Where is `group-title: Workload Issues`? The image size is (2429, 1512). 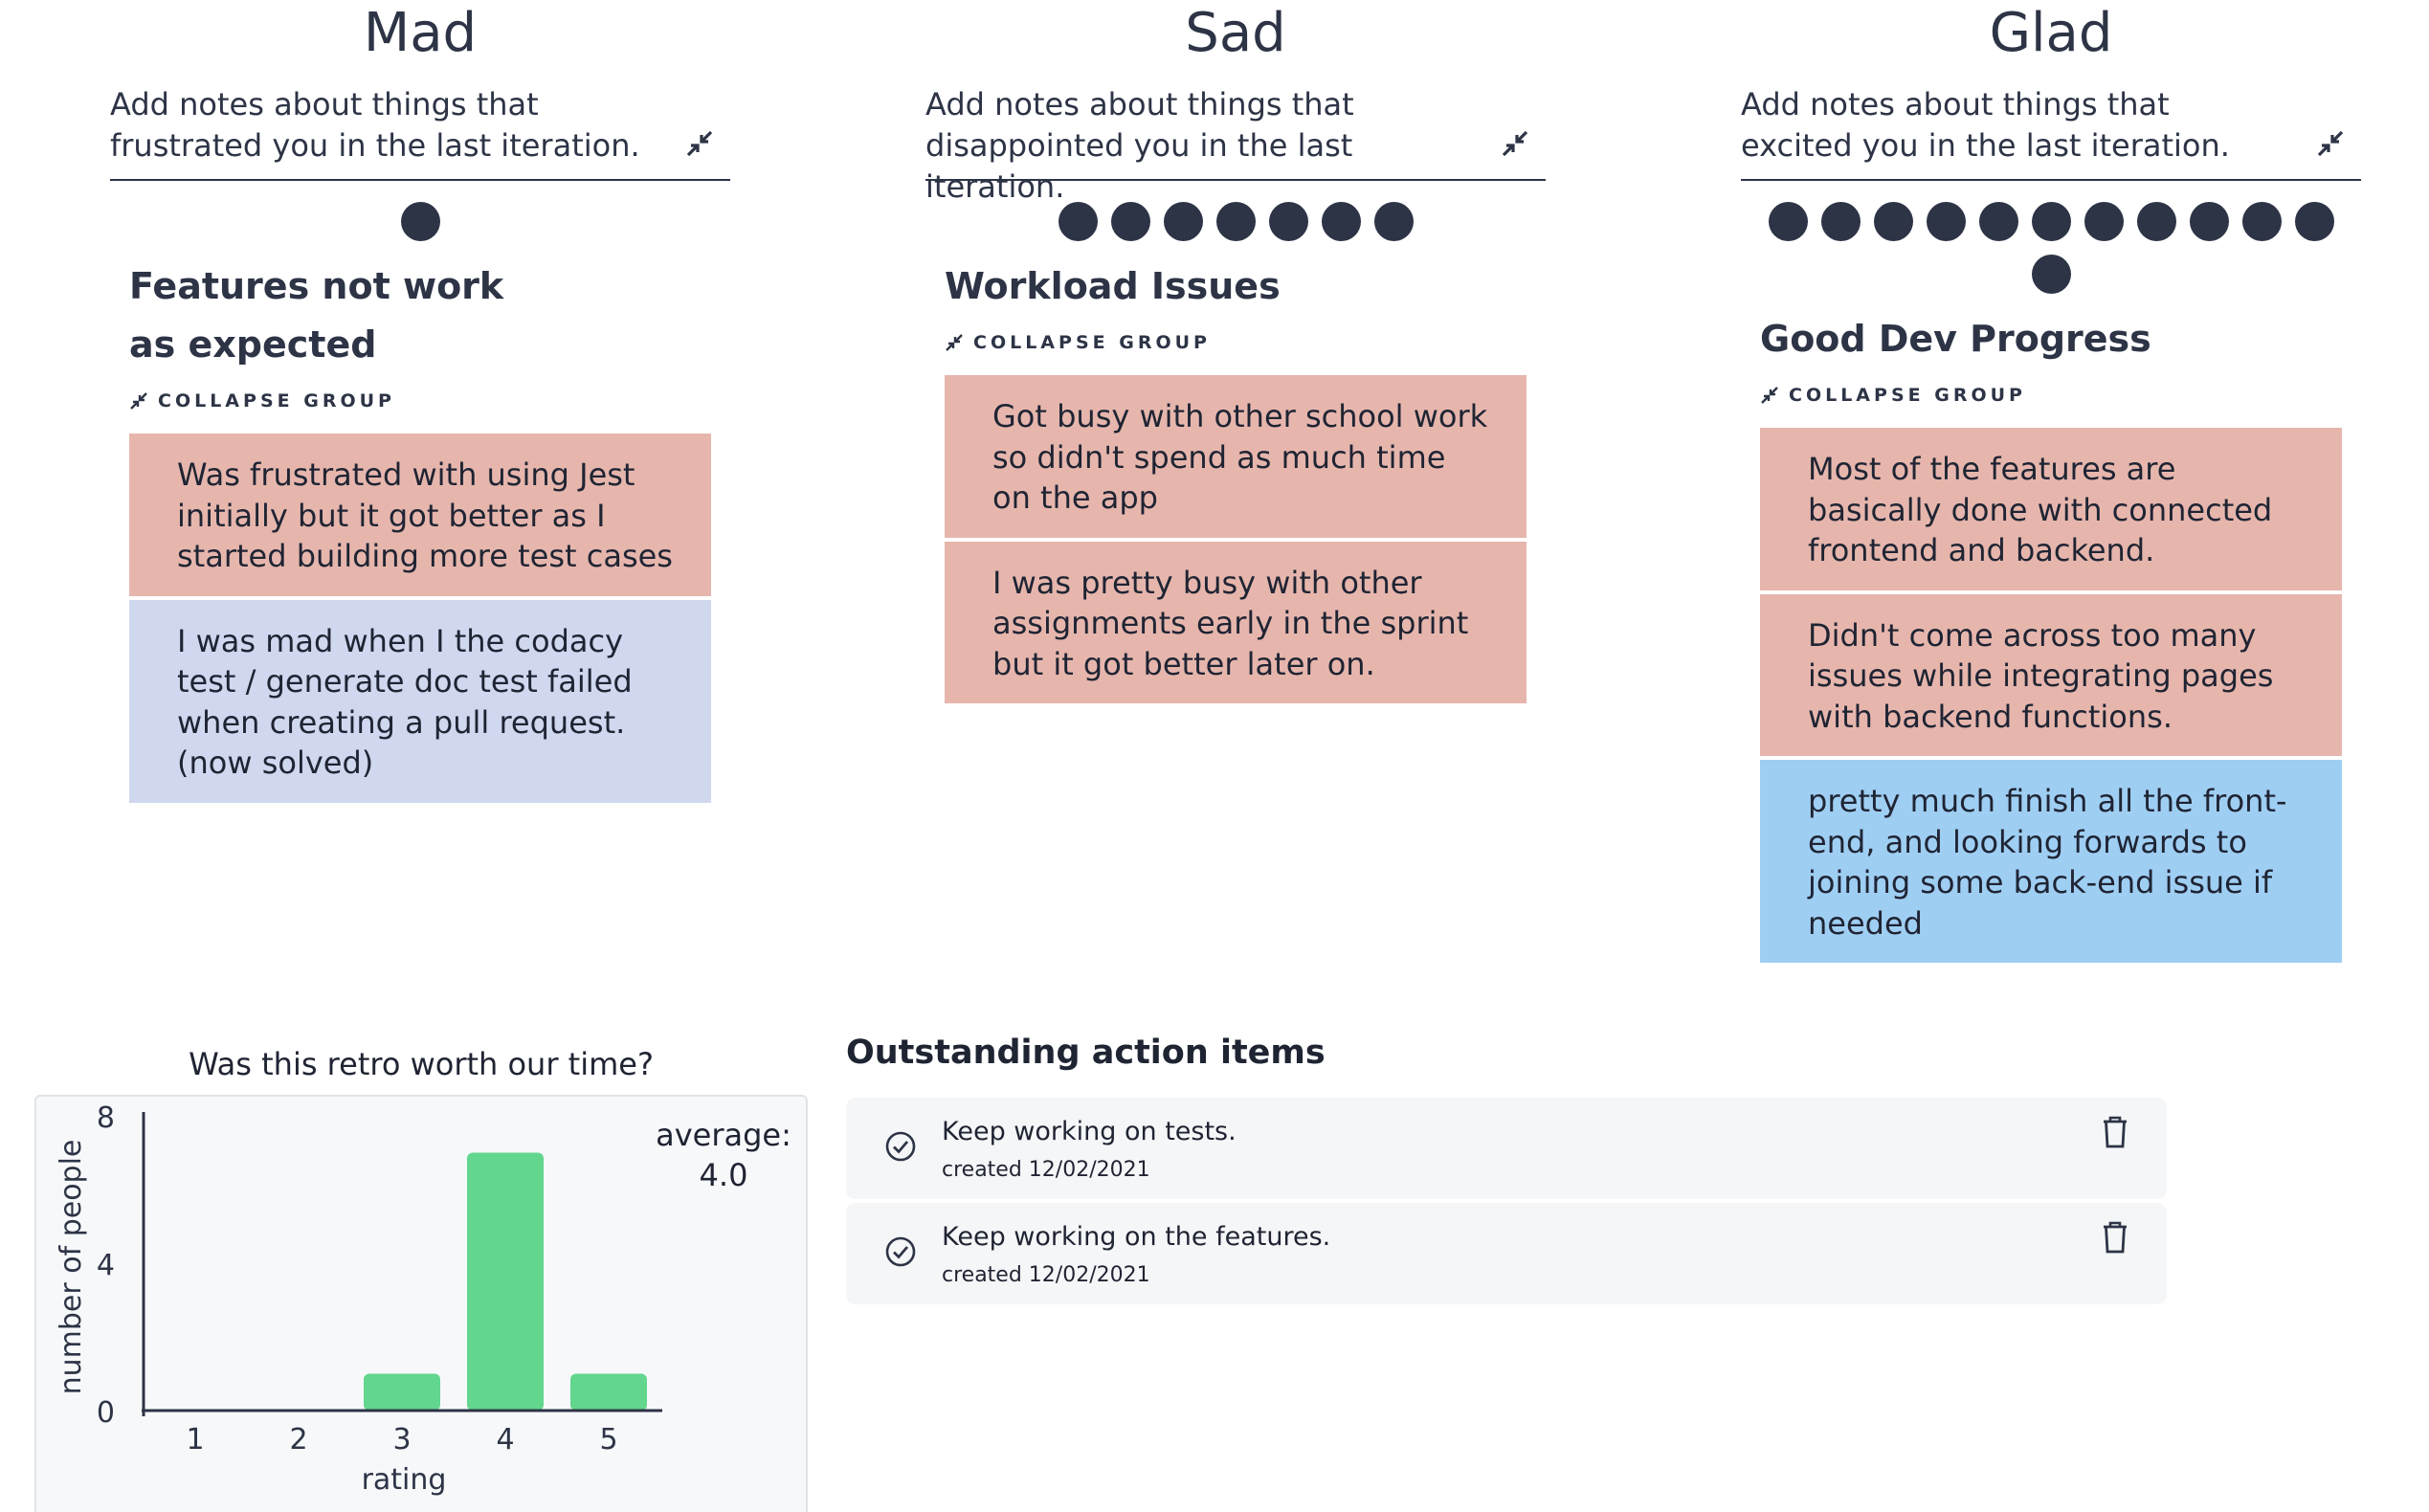
group-title: Workload Issues is located at coordinates (1235, 286).